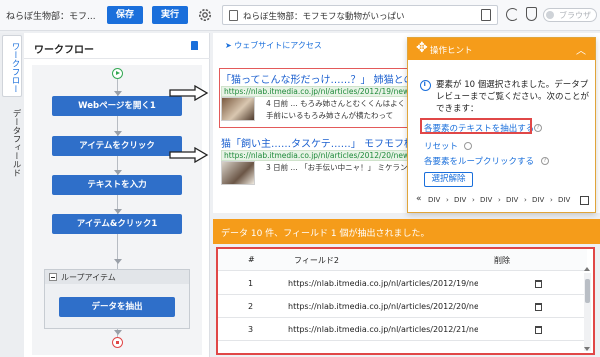 This screenshot has width=600, height=357. I want to click on extract-status-bar: データ 10 件、フィールド 1 個が抽出されました。, so click(406, 231).